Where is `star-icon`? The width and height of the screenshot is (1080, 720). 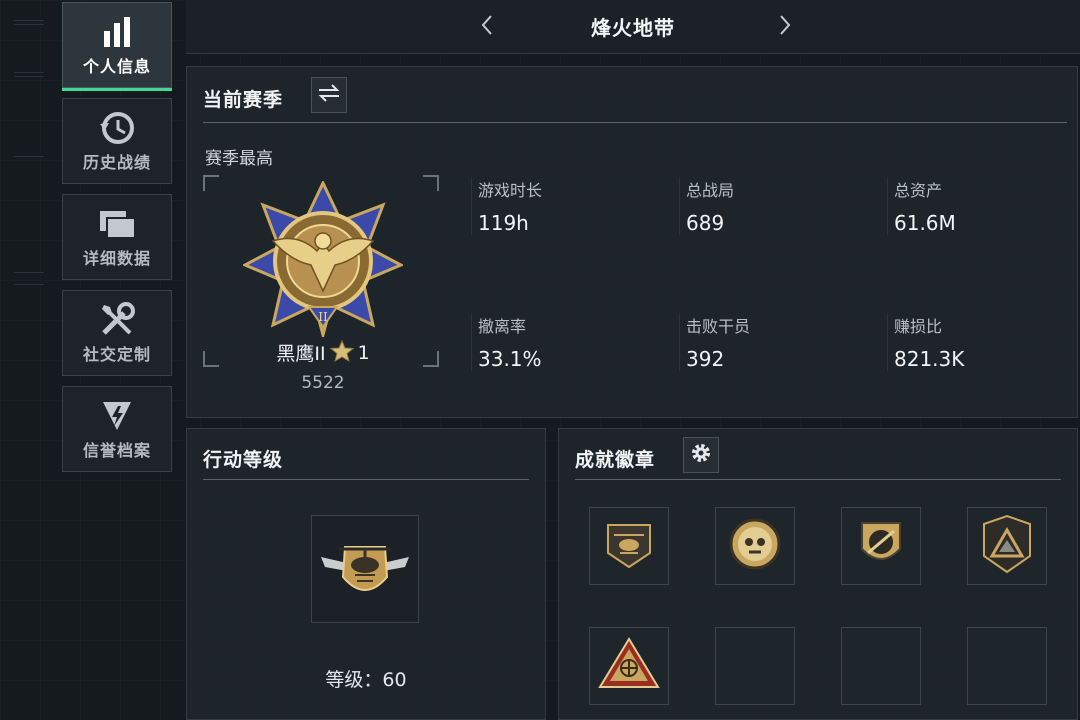
star-icon is located at coordinates (341, 352).